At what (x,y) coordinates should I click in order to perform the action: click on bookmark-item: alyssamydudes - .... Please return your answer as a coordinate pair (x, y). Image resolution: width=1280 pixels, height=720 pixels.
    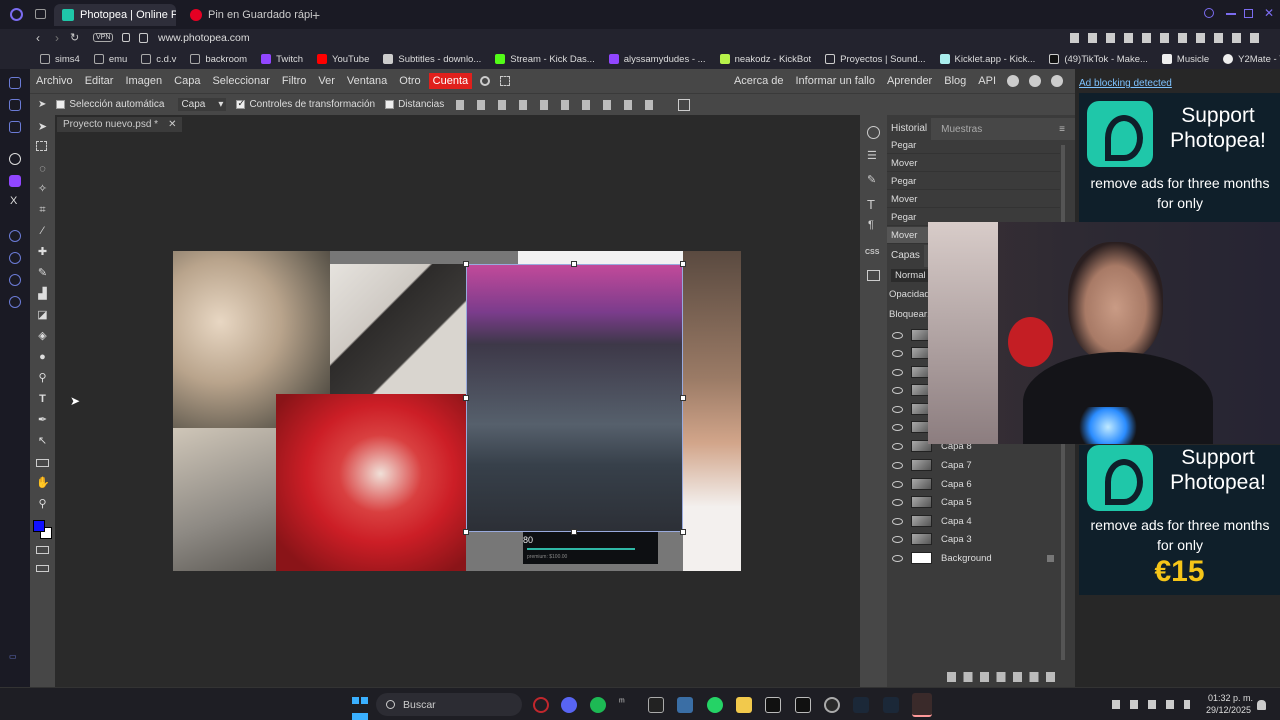
    Looking at the image, I should click on (657, 59).